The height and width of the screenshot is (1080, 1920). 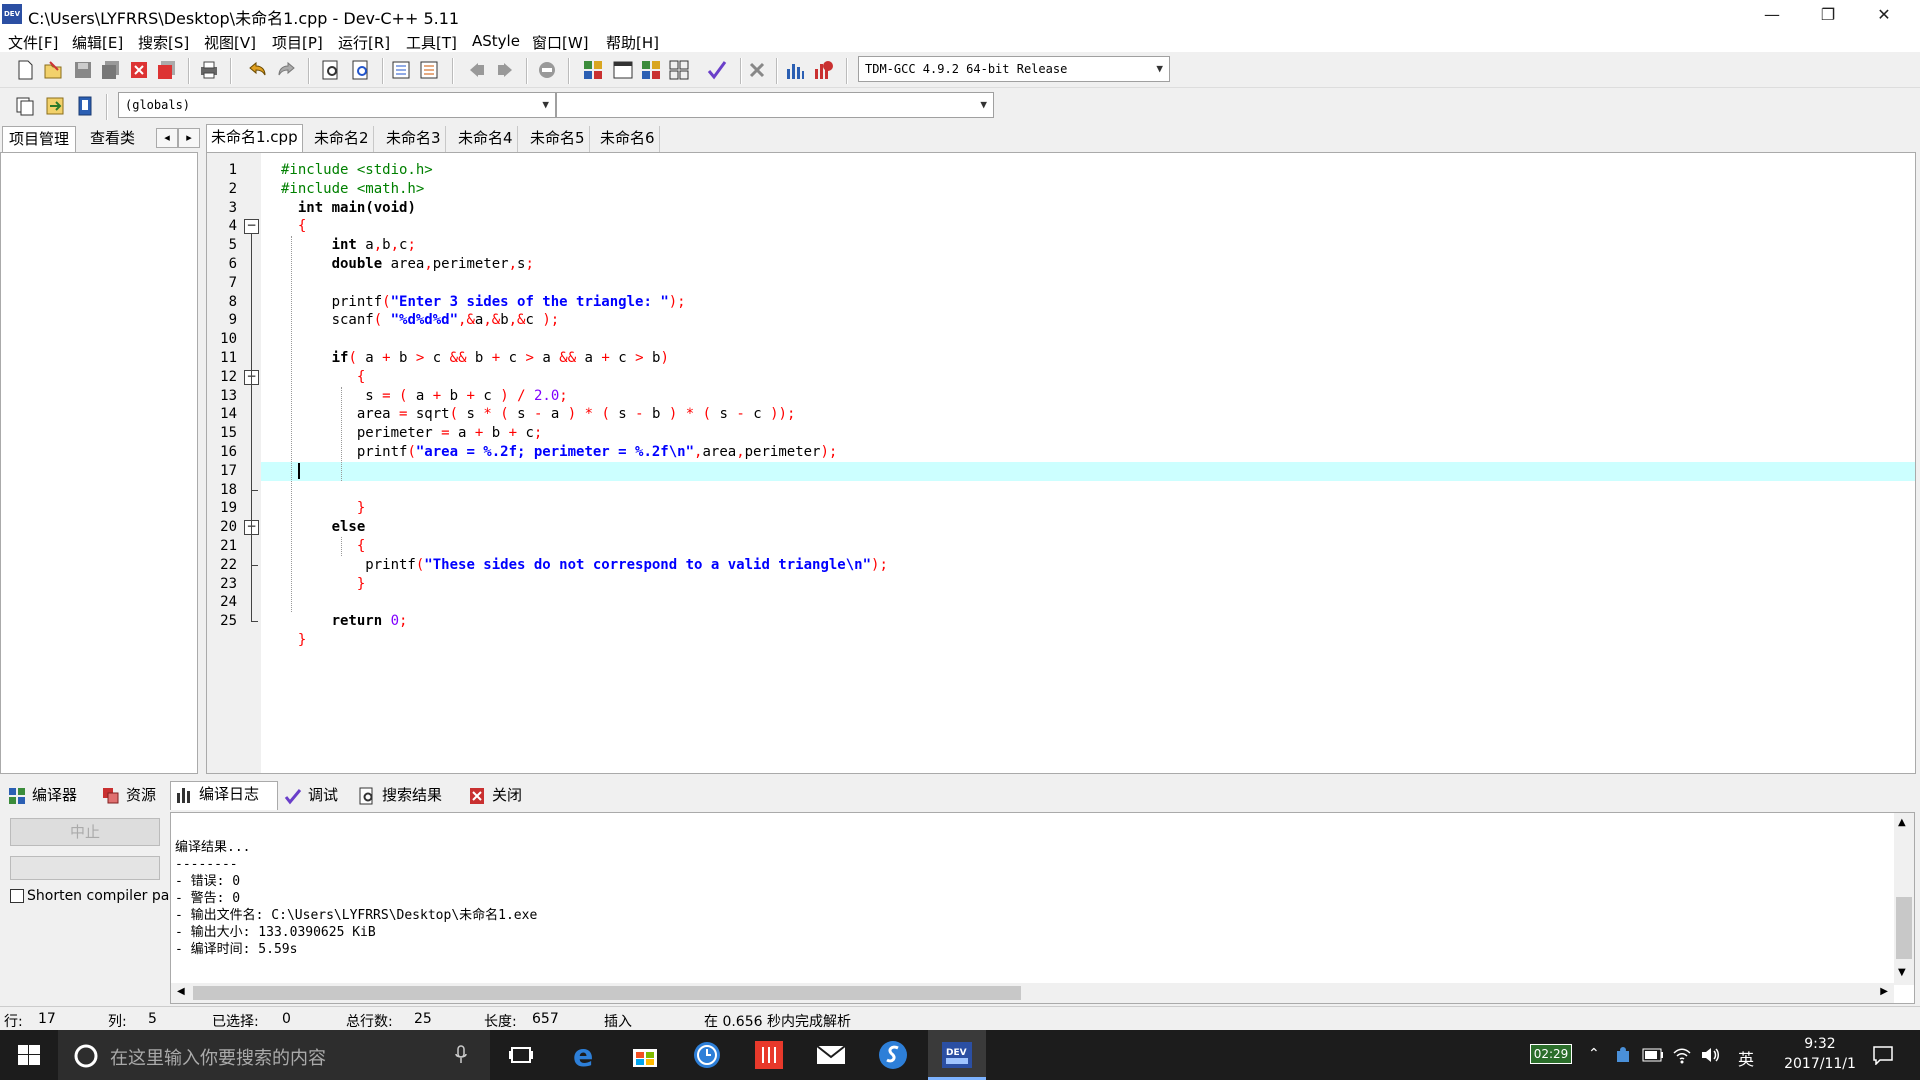 I want to click on menu-project: 项目[P], so click(x=297, y=42).